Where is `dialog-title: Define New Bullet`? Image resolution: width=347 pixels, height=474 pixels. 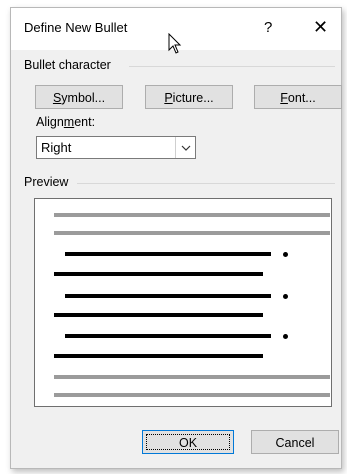
dialog-title: Define New Bullet is located at coordinates (76, 27).